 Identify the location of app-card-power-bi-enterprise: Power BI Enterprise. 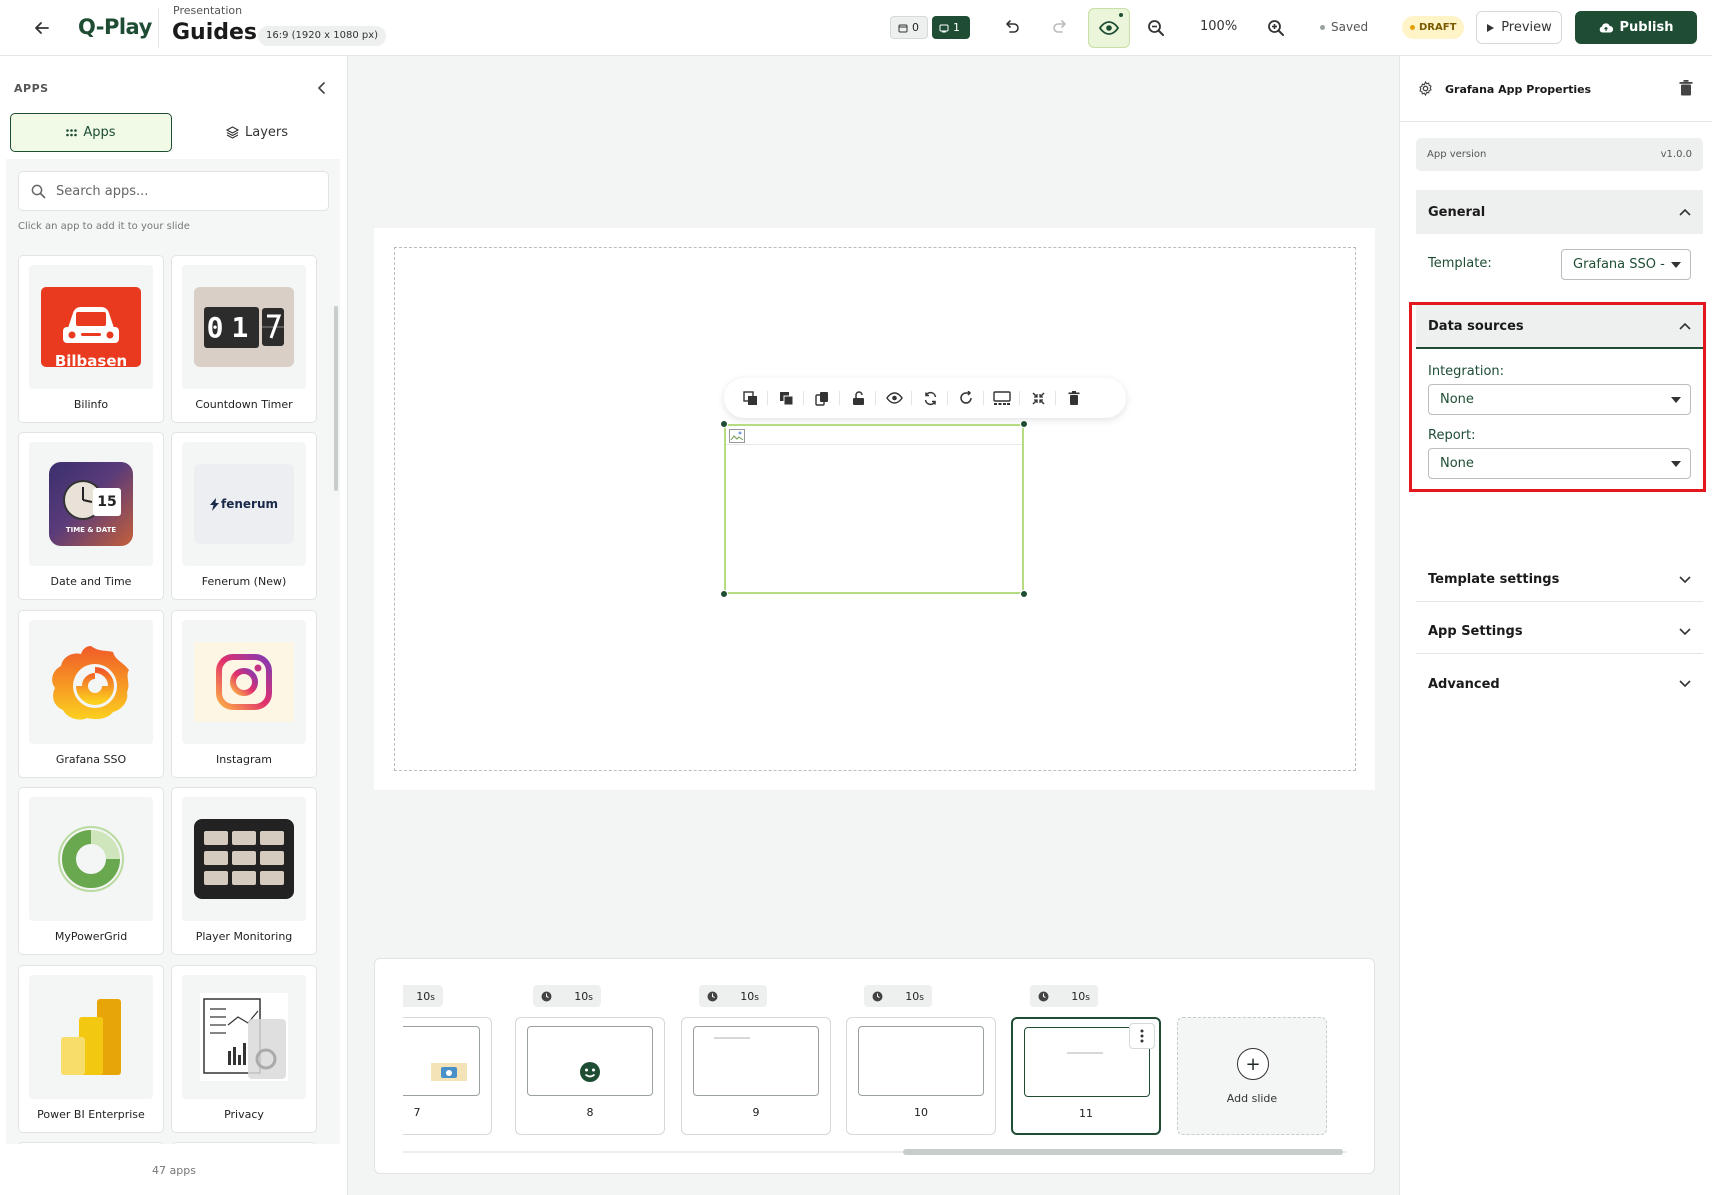
(91, 1049).